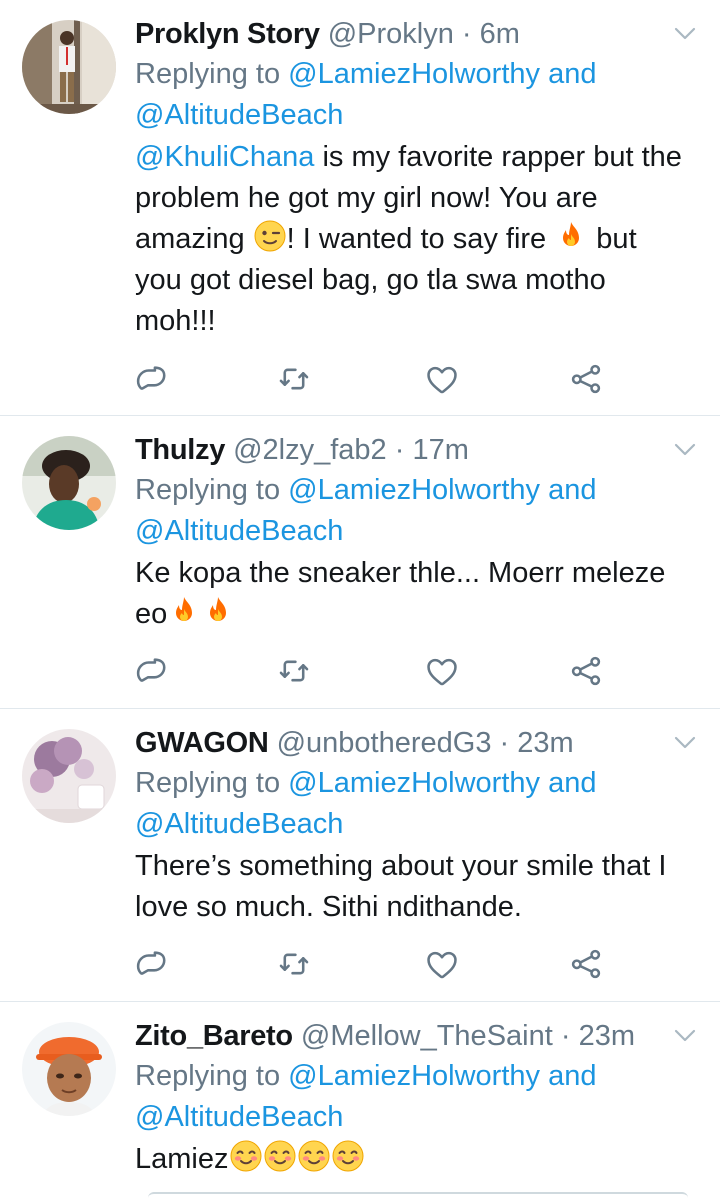 Image resolution: width=720 pixels, height=1198 pixels. I want to click on display-name: GWAGON, so click(202, 743).